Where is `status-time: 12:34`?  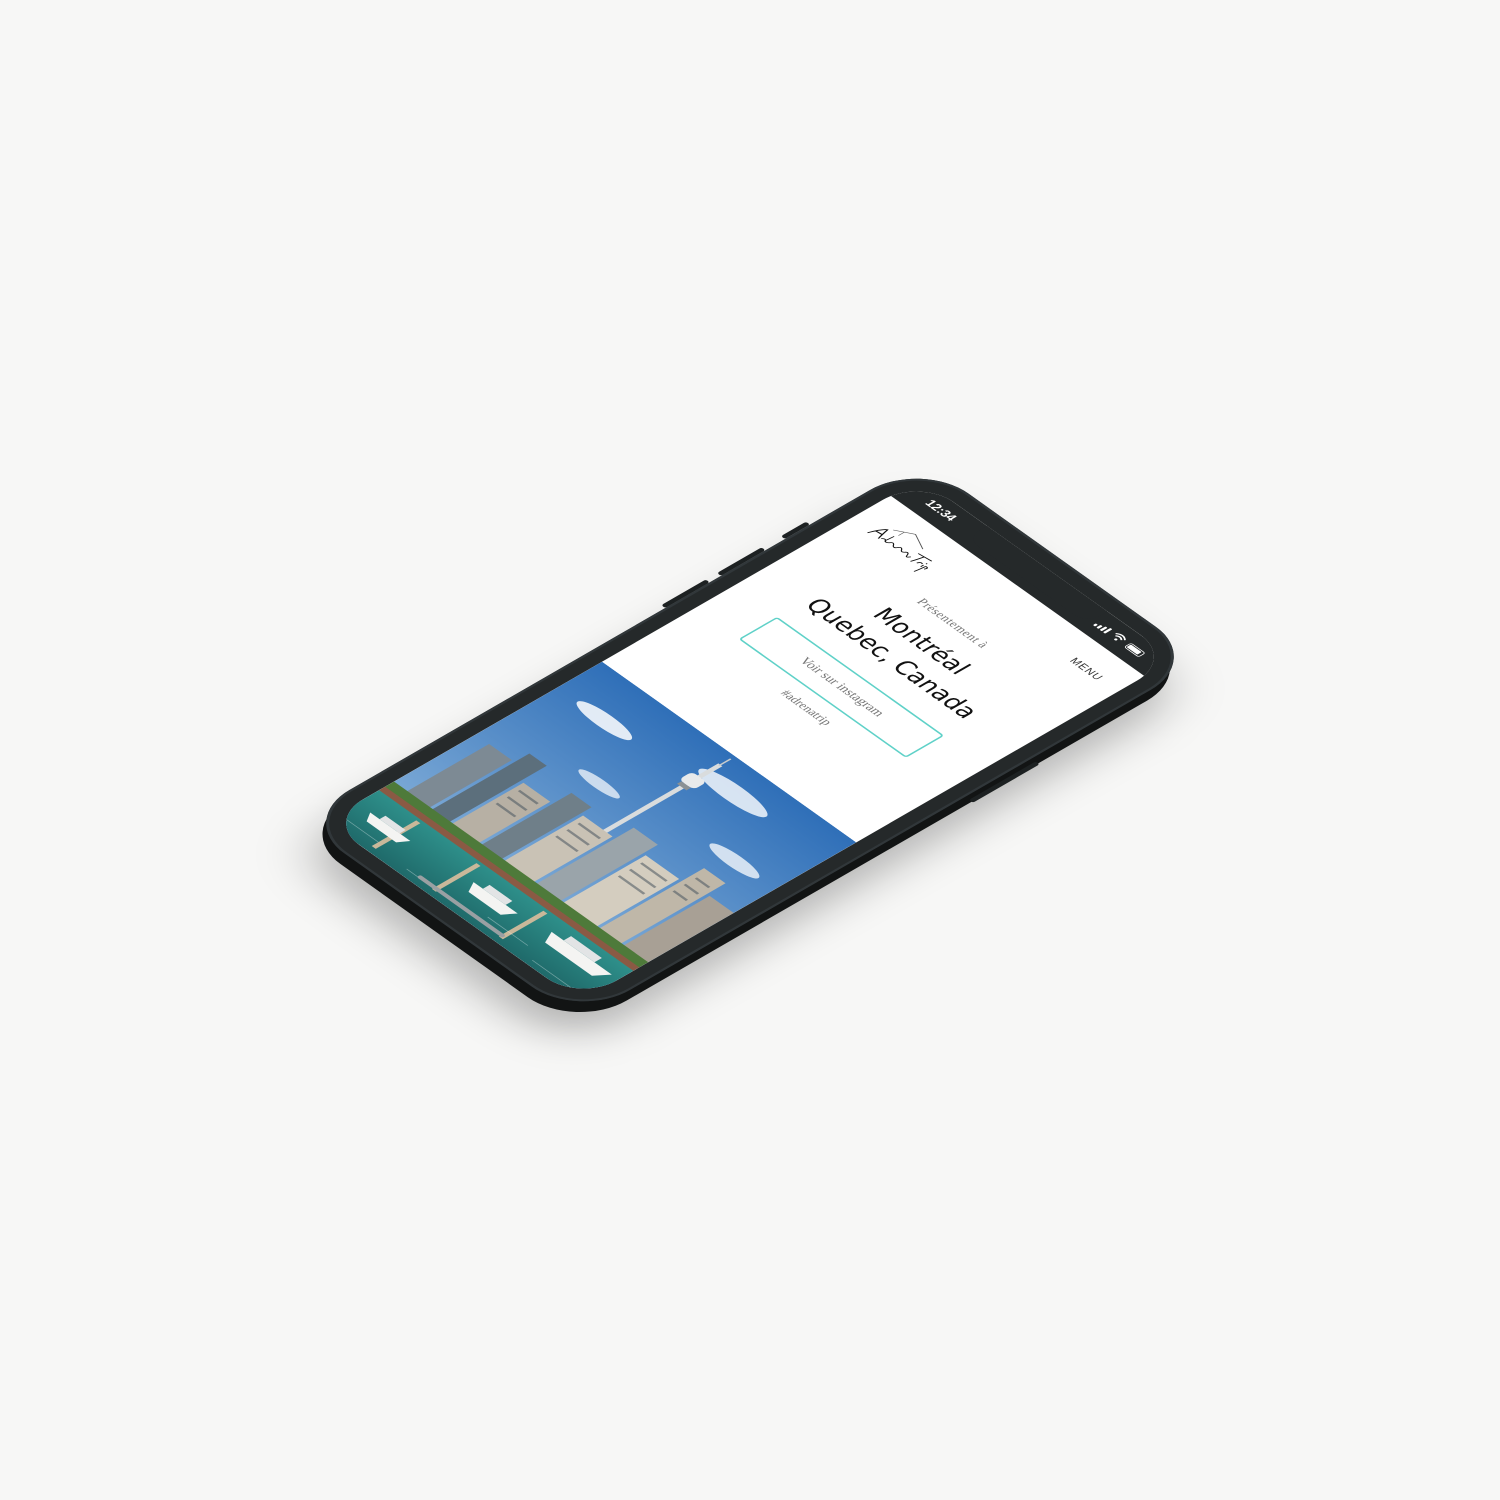 status-time: 12:34 is located at coordinates (940, 510).